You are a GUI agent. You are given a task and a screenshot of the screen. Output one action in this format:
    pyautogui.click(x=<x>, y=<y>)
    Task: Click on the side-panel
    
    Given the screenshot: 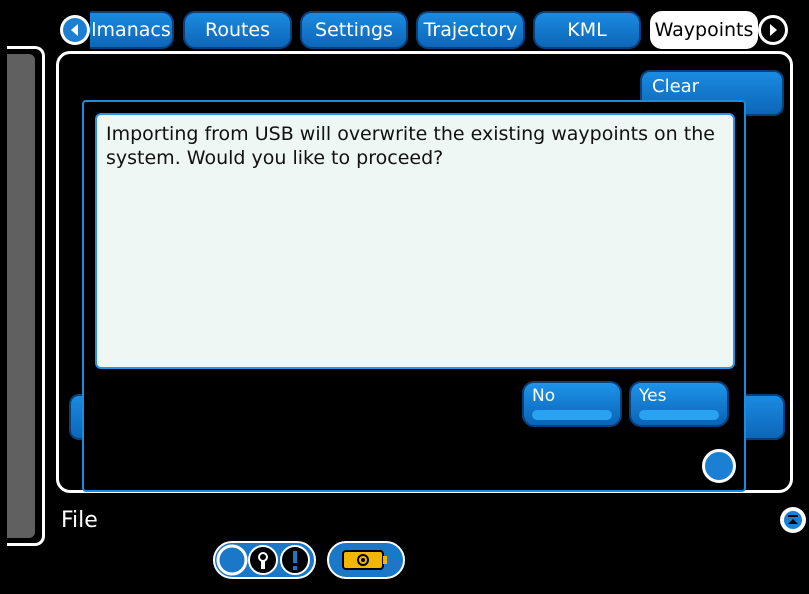 What is the action you would take?
    pyautogui.click(x=26, y=296)
    